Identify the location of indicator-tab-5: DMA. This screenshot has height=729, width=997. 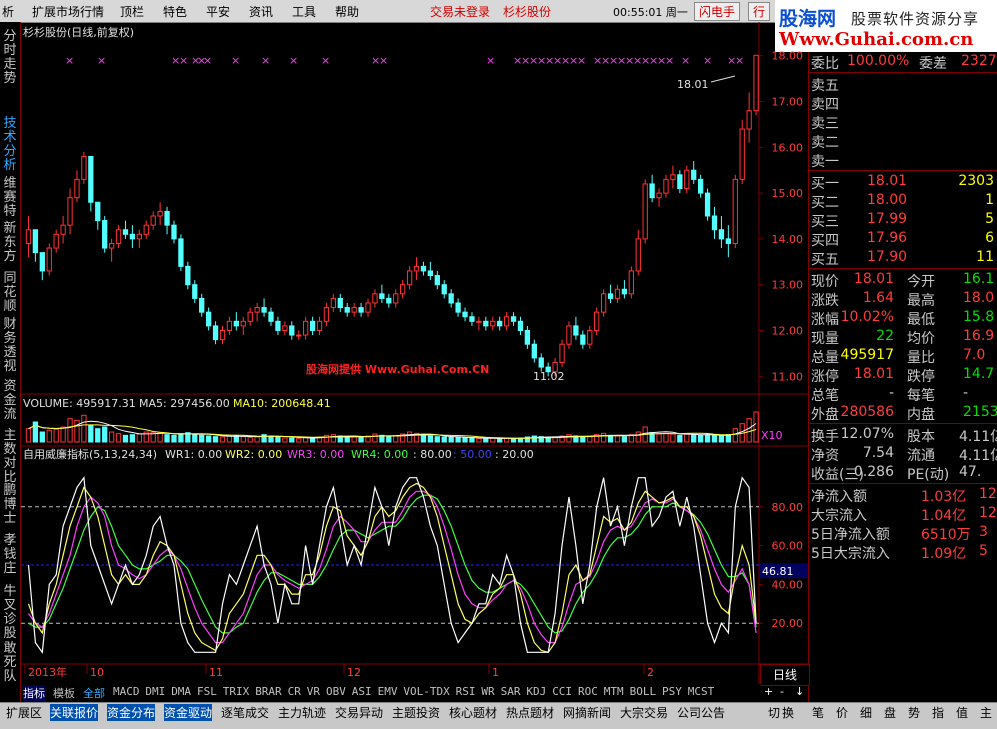
(181, 691).